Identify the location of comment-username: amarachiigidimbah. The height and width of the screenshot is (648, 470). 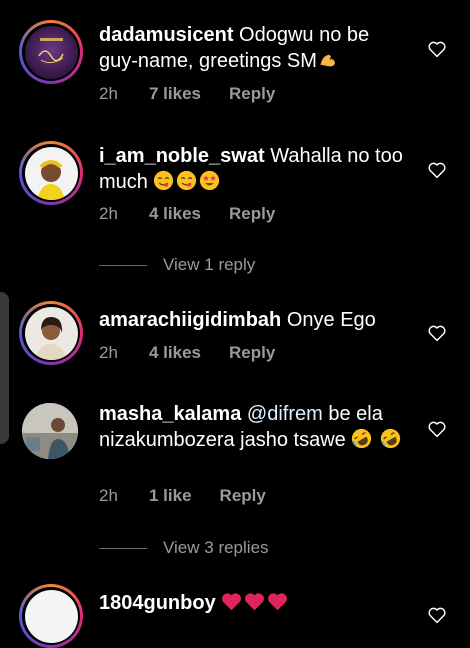
(190, 320).